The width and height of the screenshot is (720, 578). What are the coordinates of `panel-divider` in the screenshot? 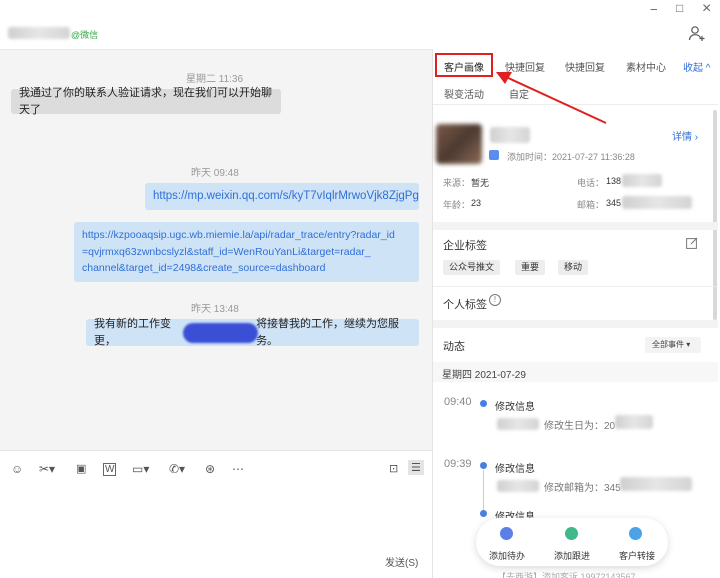 It's located at (432, 314).